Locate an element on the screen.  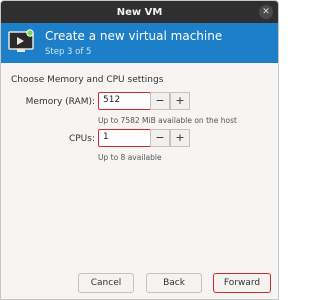
monitor-icon is located at coordinates (21, 40).